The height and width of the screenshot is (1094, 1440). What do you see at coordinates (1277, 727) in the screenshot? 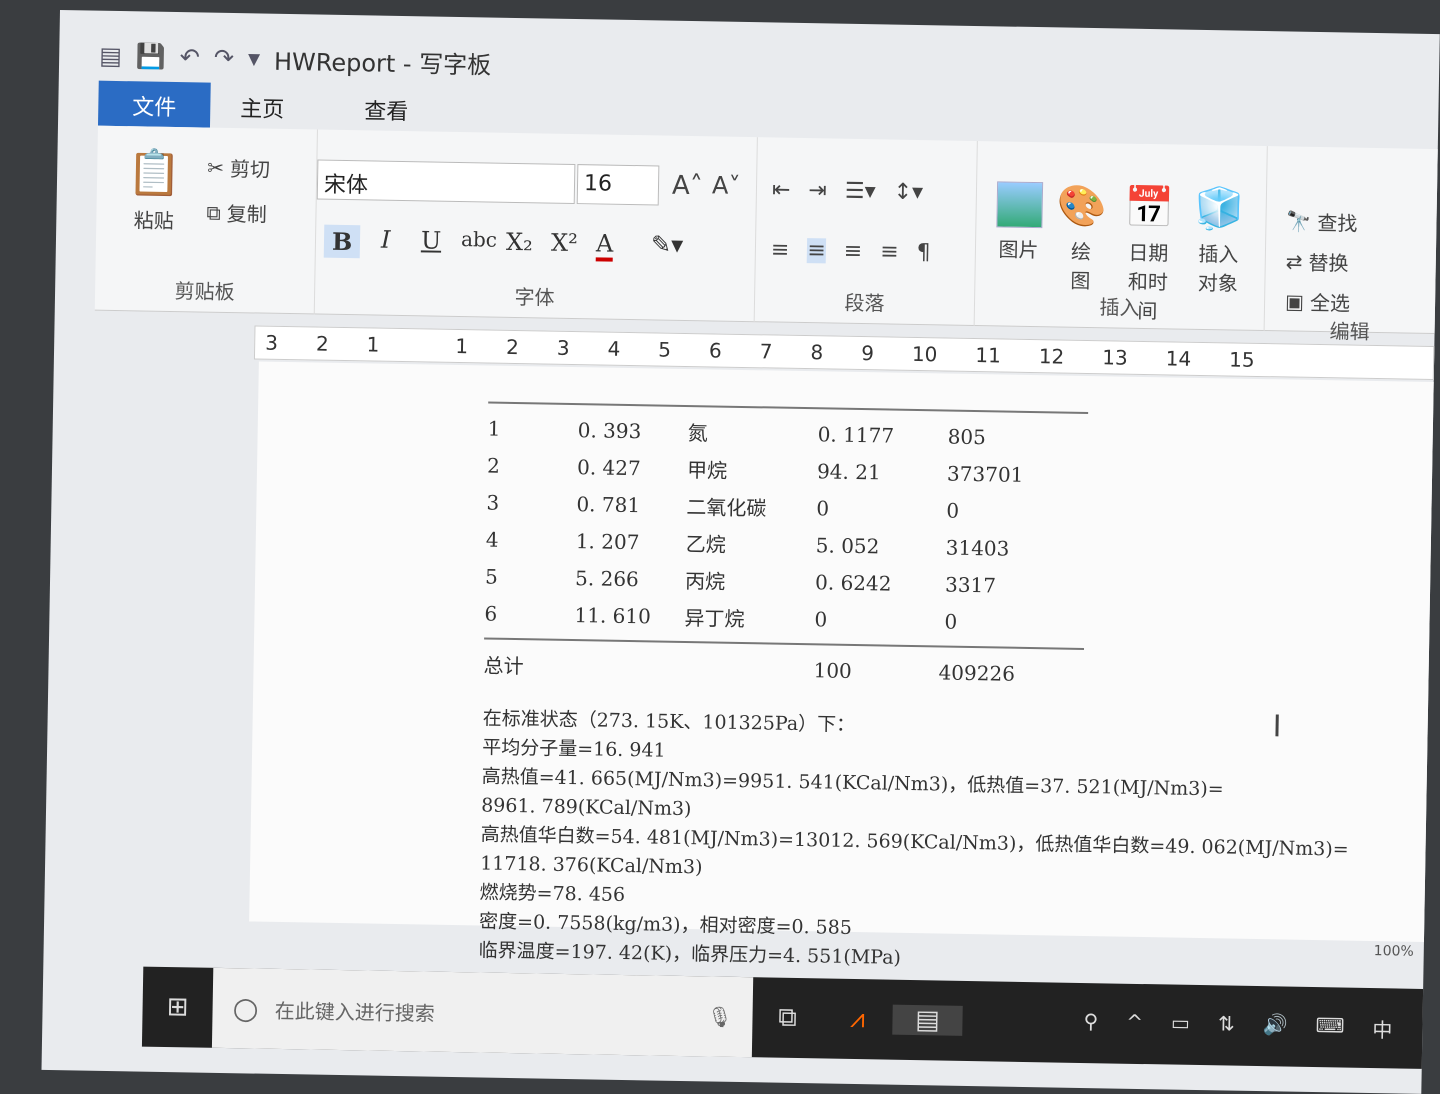
I see `text-cursor-icon: I` at bounding box center [1277, 727].